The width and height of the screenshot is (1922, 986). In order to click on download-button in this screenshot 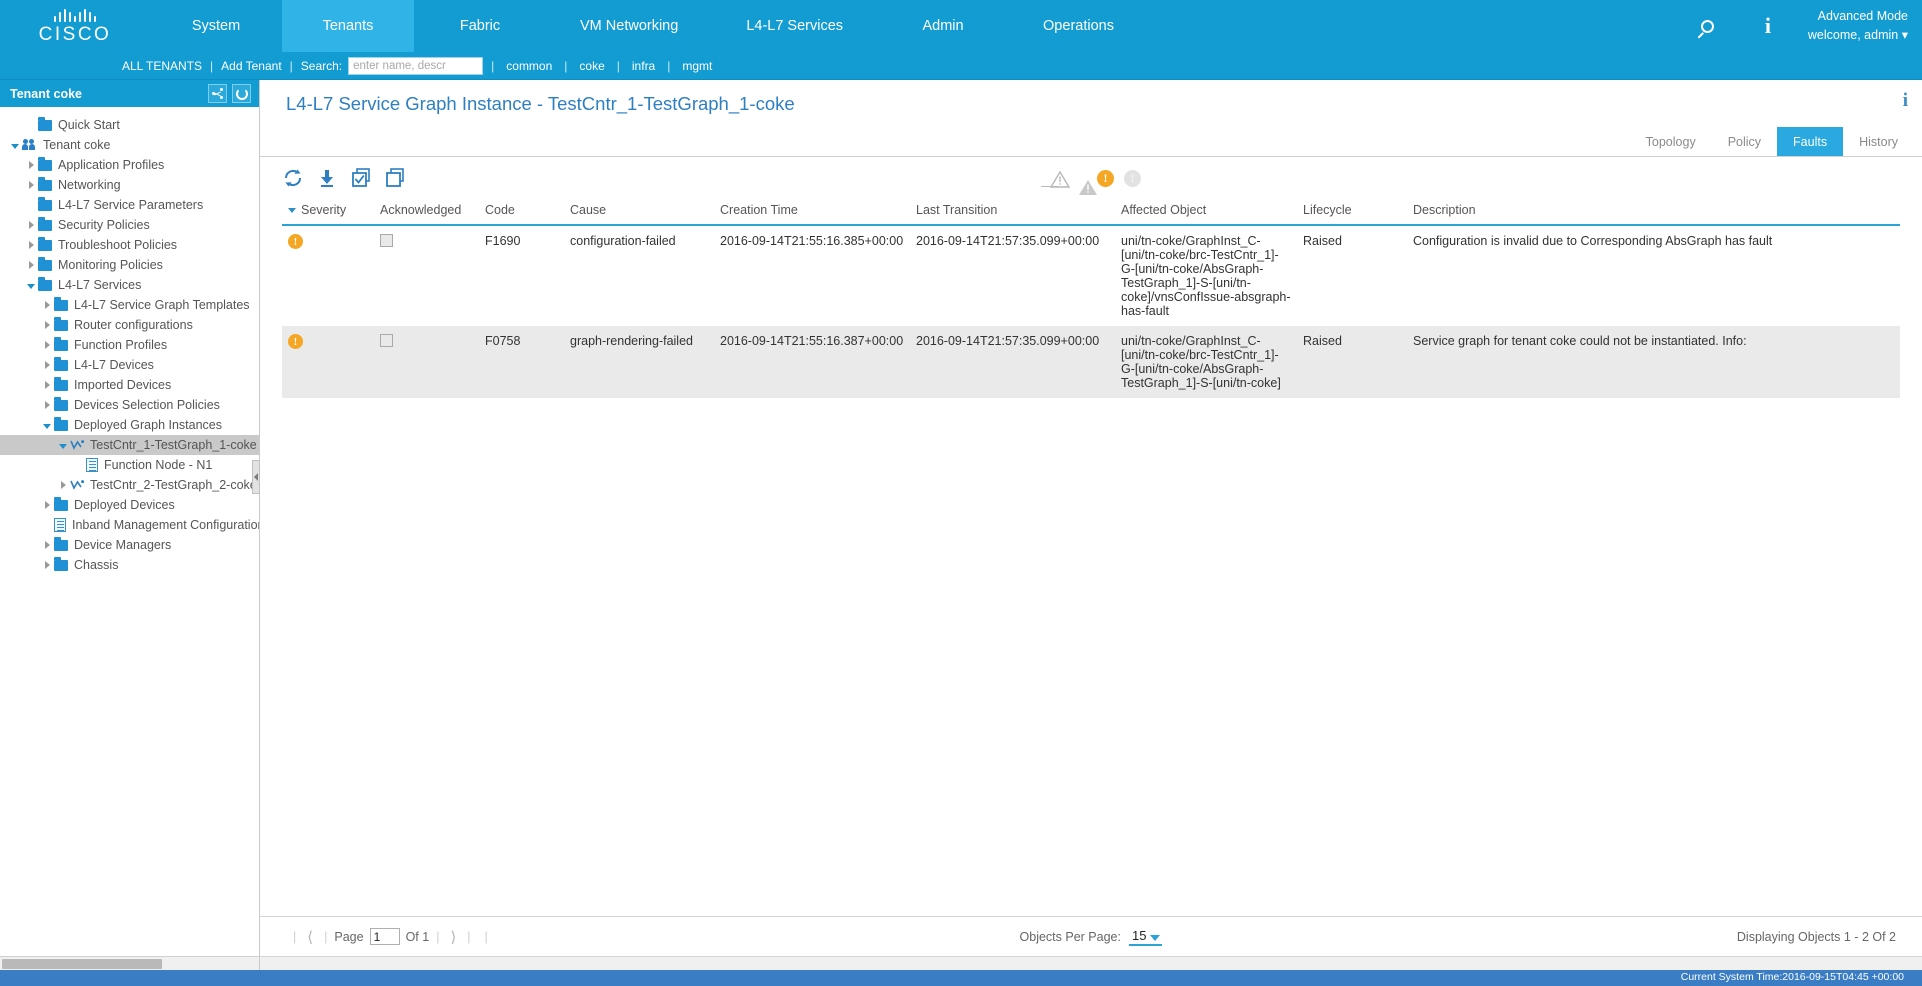, I will do `click(327, 178)`.